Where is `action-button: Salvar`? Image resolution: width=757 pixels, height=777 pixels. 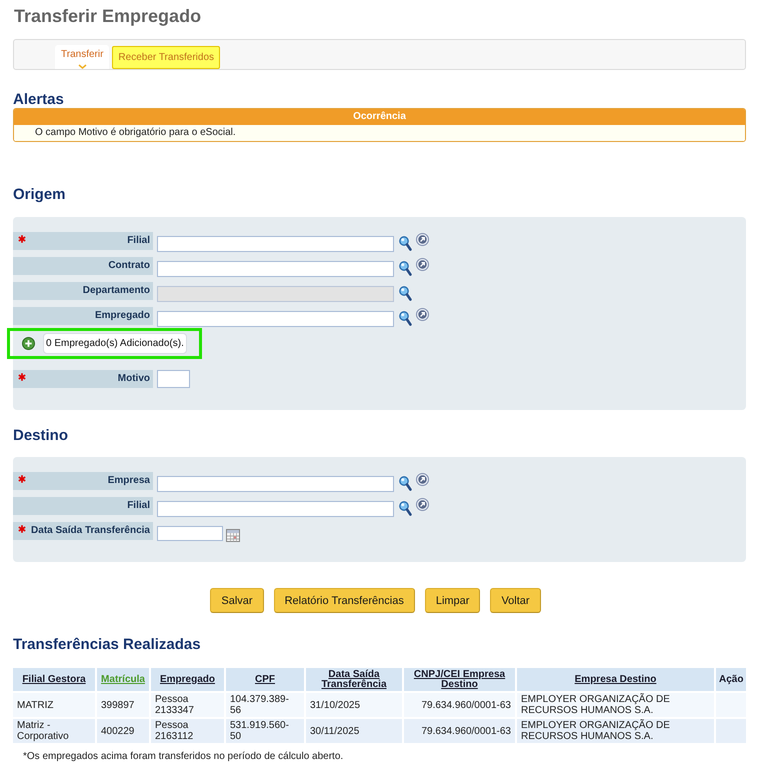 action-button: Salvar is located at coordinates (237, 600).